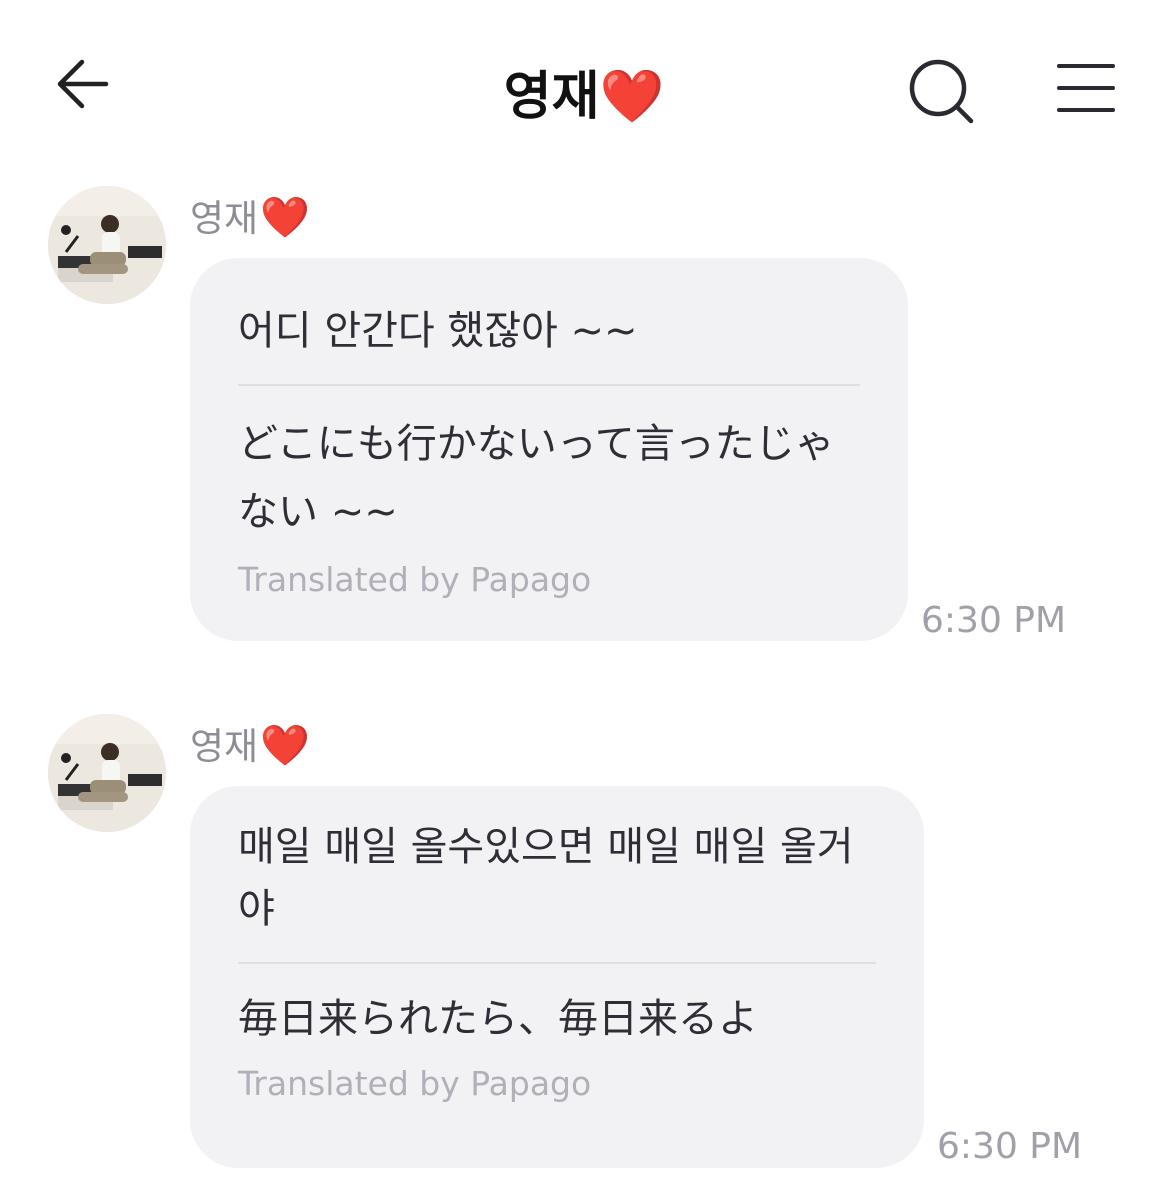  Describe the element at coordinates (1086, 88) in the screenshot. I see `menu-icon` at that location.